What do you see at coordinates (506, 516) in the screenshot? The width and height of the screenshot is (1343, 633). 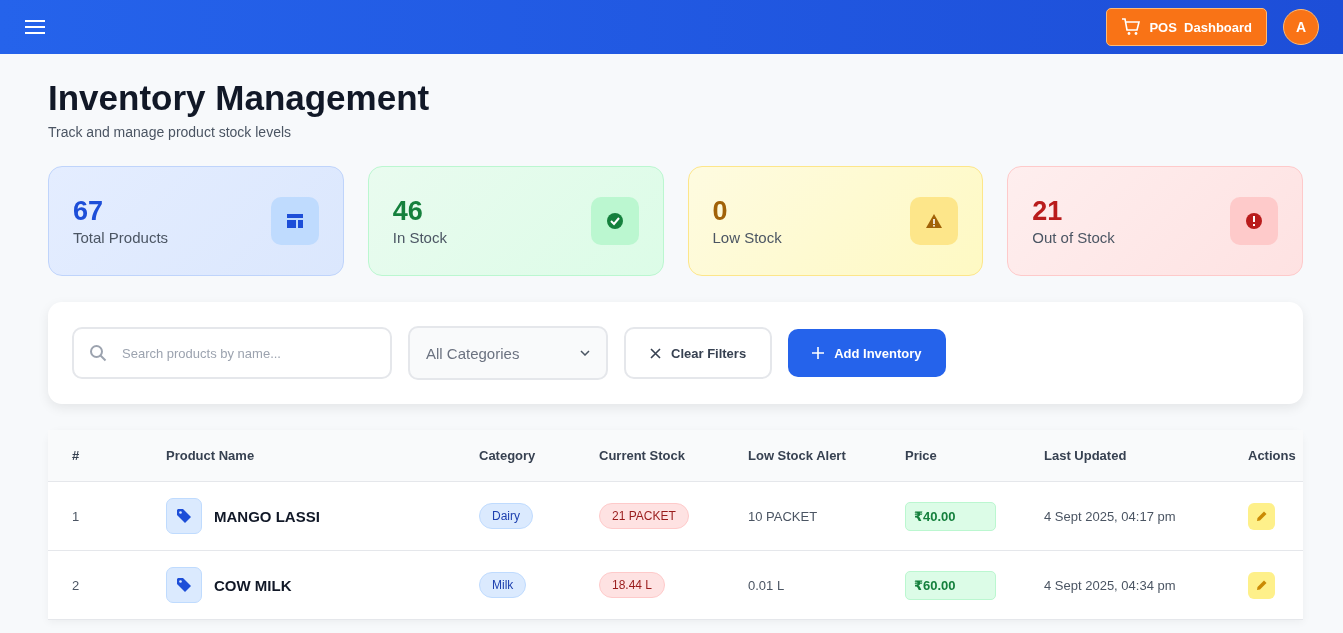 I see `category-badge: Dairy` at bounding box center [506, 516].